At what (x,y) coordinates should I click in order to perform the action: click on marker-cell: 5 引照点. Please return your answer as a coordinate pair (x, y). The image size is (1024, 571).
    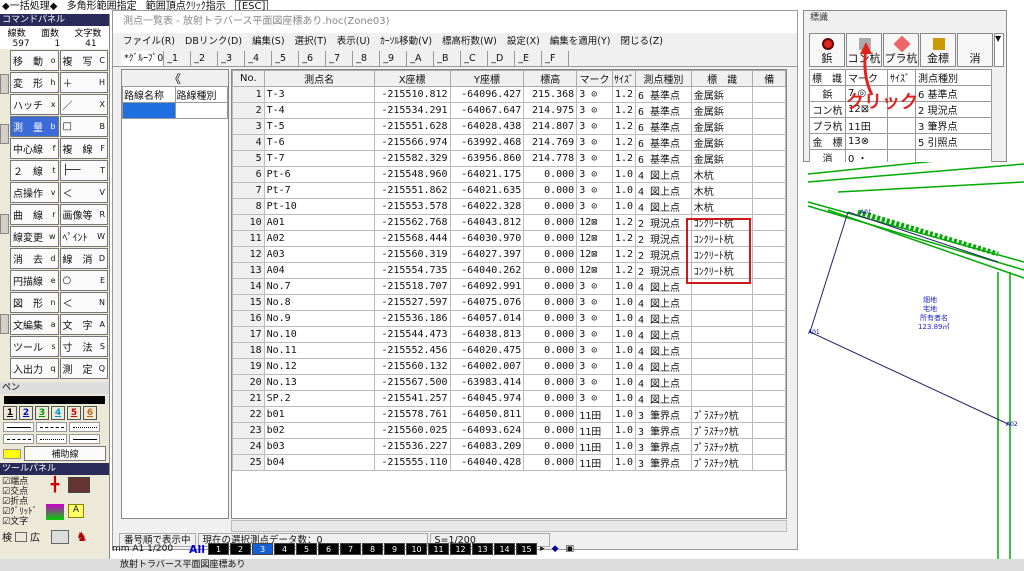
    Looking at the image, I should click on (953, 141).